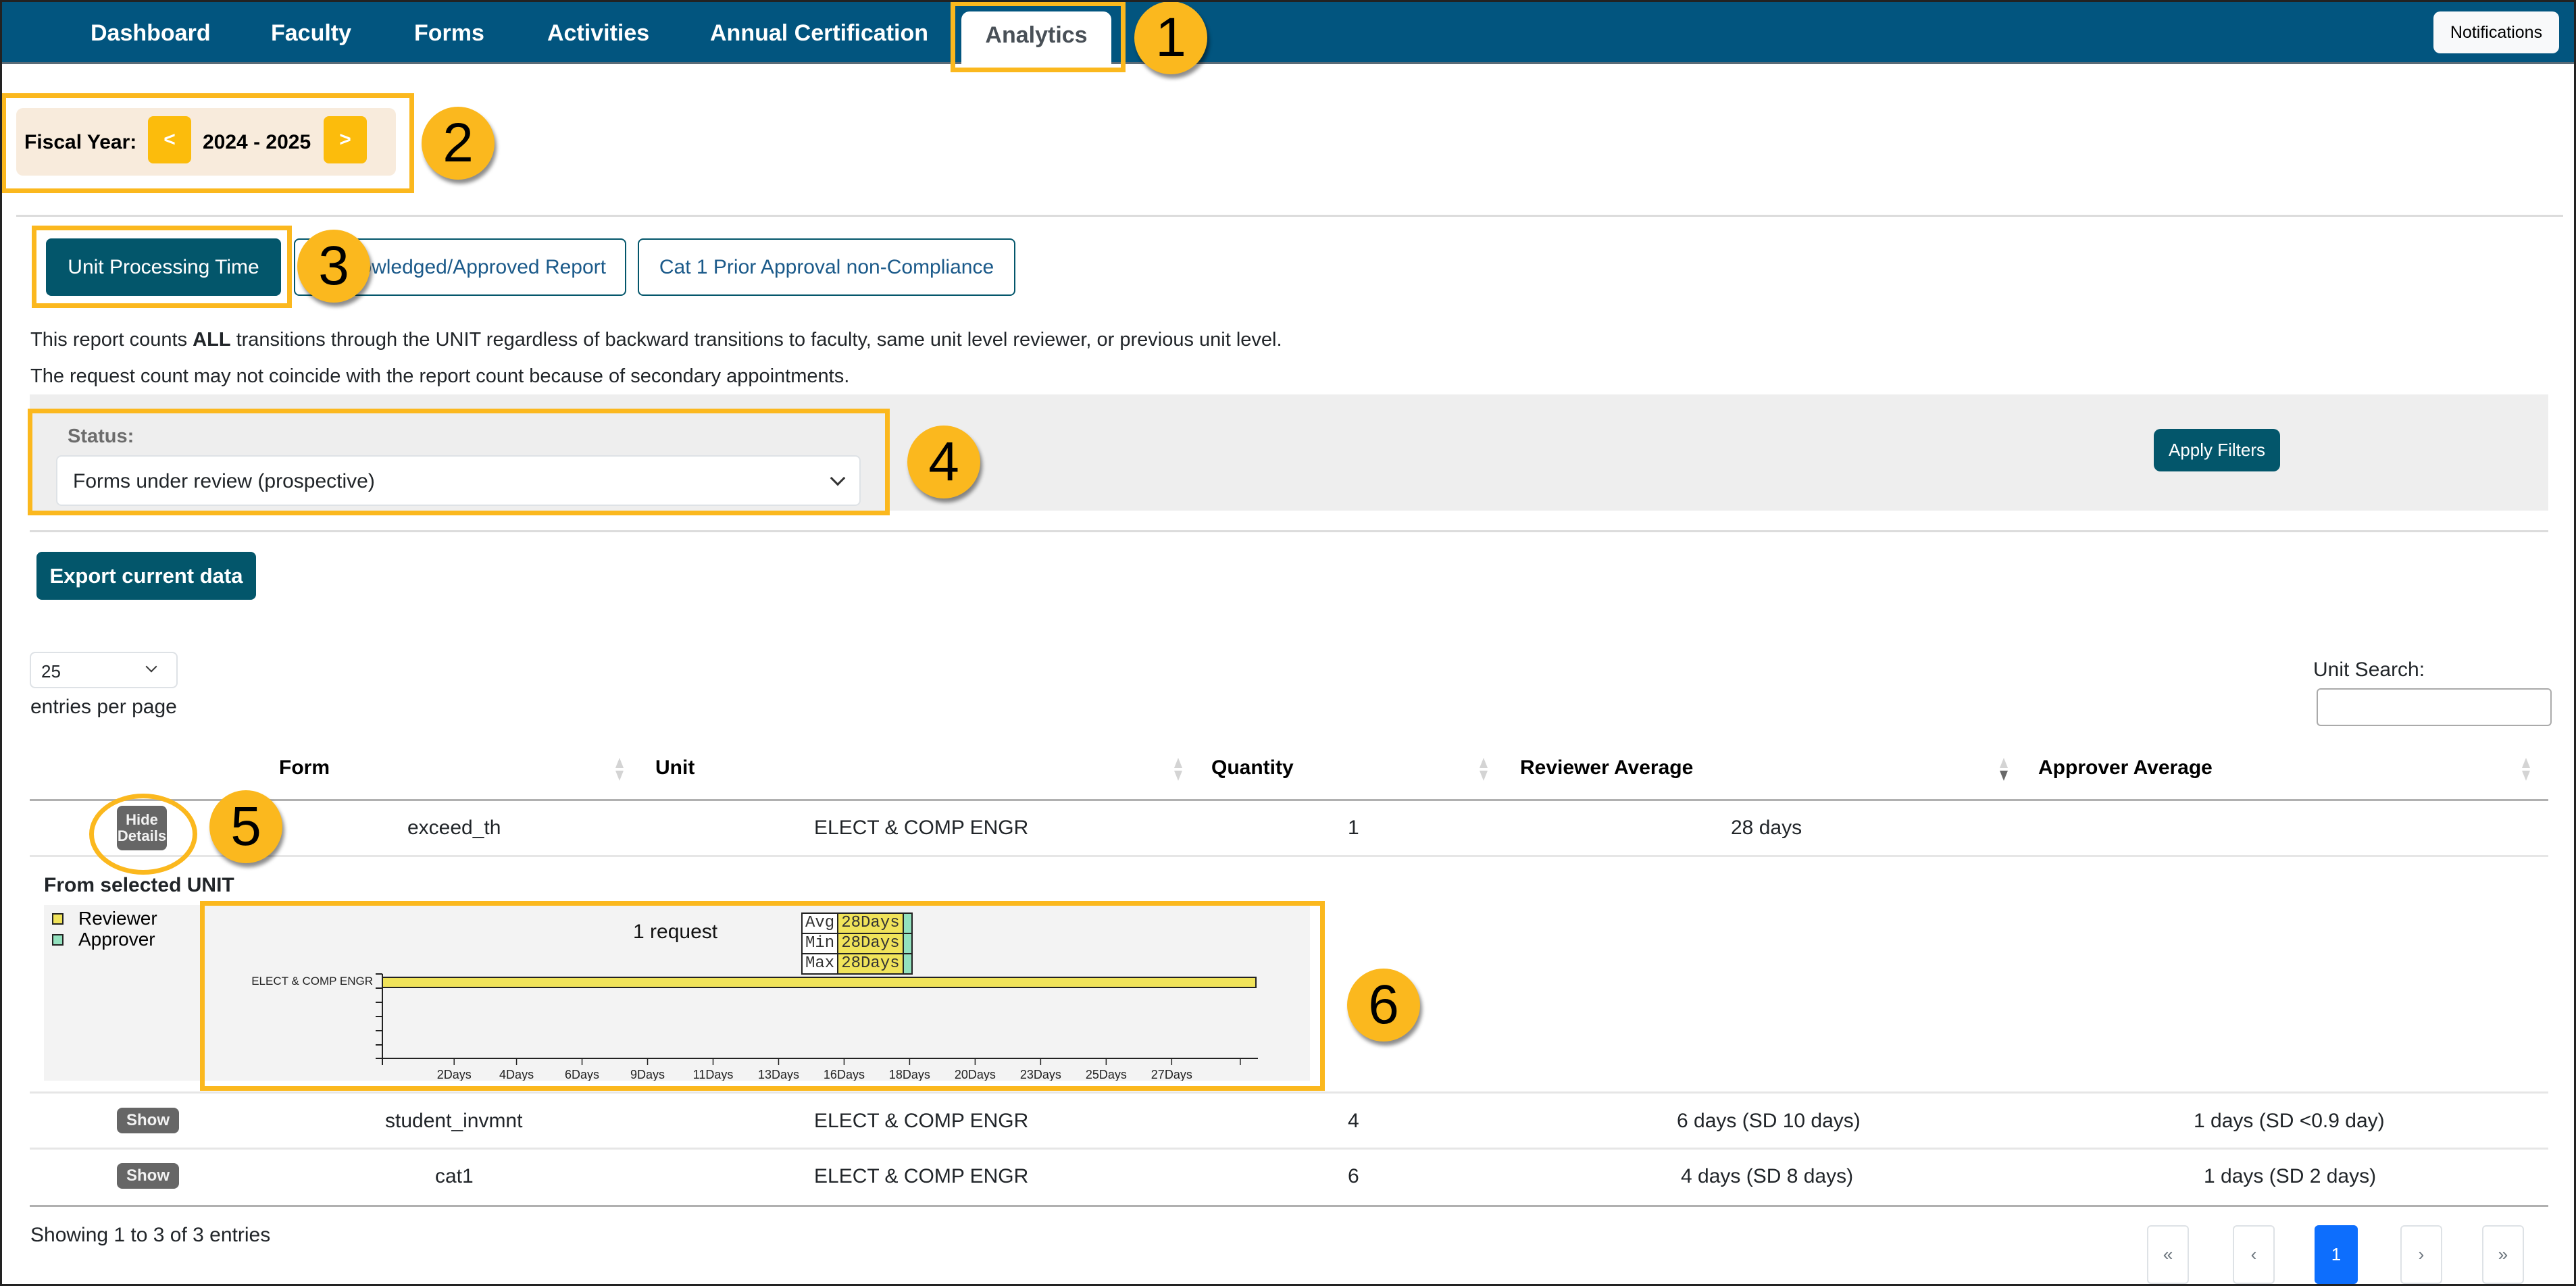  Describe the element at coordinates (458, 143) in the screenshot. I see `callout-badge-2: 2` at that location.